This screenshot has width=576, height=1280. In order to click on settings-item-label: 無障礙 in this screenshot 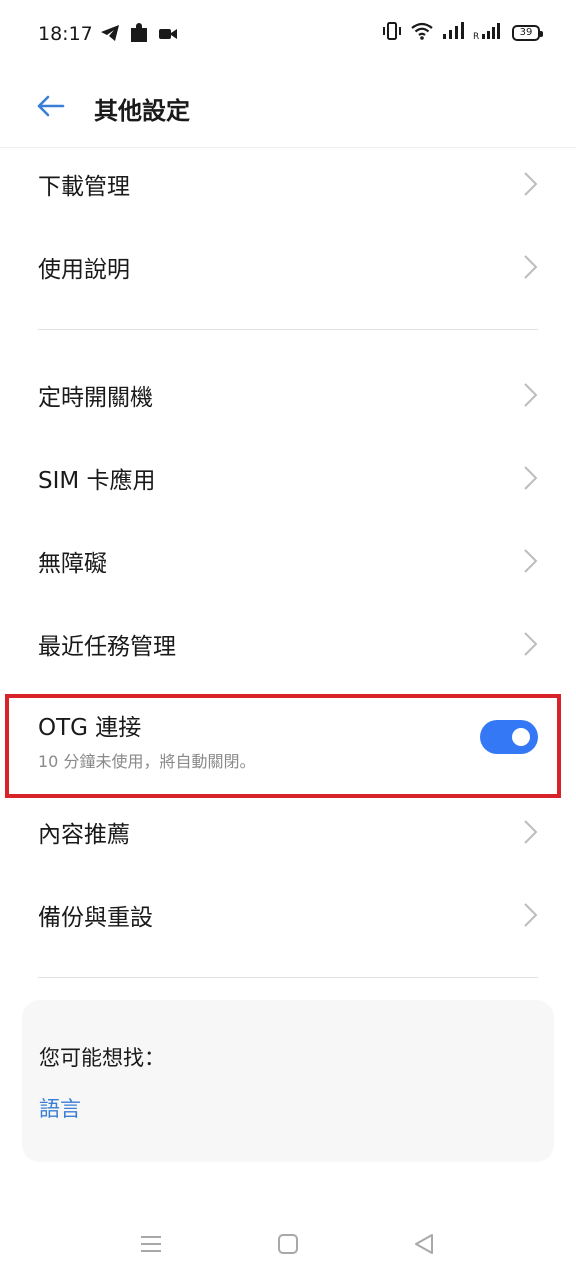, I will do `click(72, 563)`.